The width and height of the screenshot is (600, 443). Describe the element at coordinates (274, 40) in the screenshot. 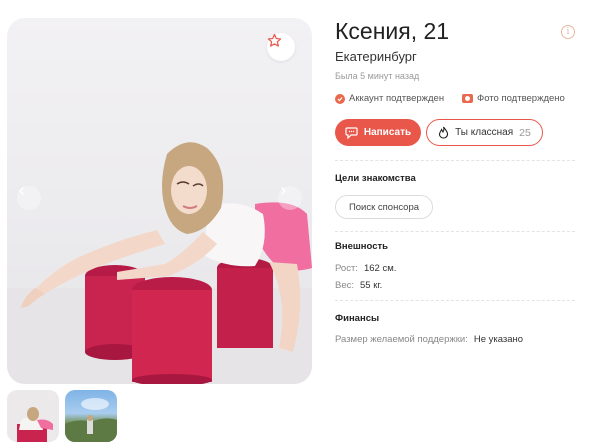

I see `star-icon` at that location.